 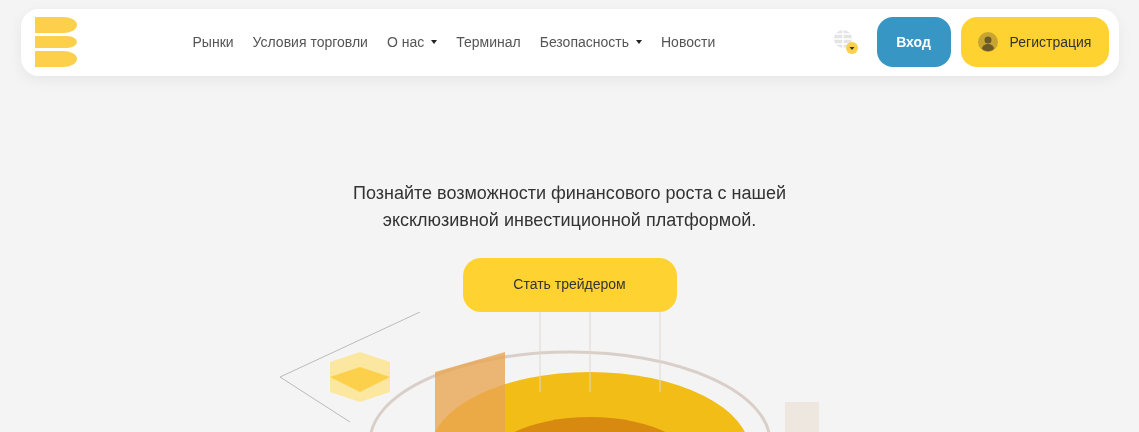 What do you see at coordinates (310, 42) in the screenshot?
I see `nav-link: Условия торговли` at bounding box center [310, 42].